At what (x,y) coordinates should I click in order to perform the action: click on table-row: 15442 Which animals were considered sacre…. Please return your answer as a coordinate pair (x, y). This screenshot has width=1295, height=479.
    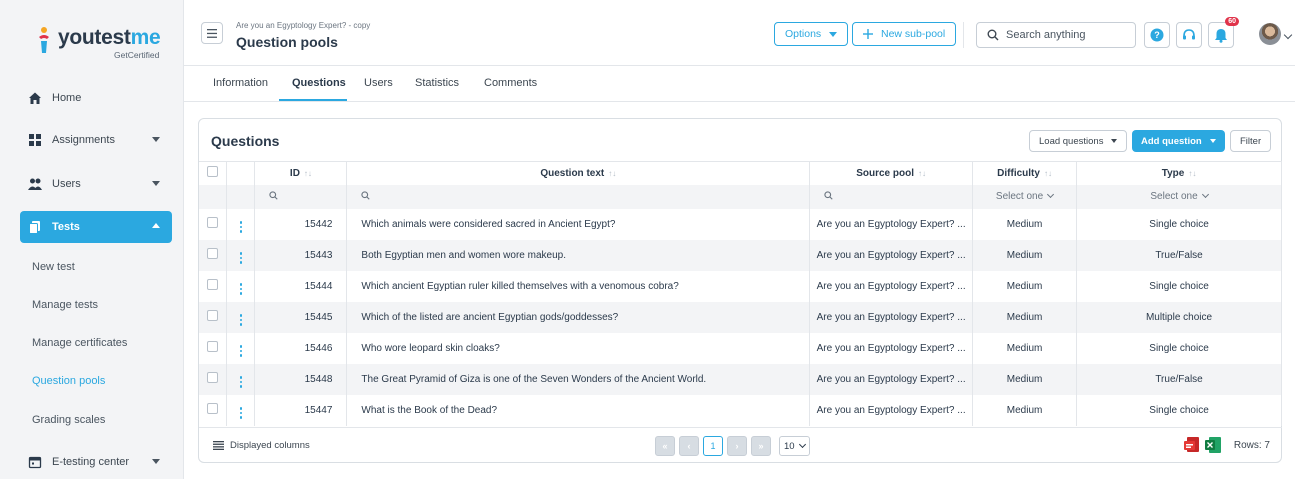
    Looking at the image, I should click on (740, 224).